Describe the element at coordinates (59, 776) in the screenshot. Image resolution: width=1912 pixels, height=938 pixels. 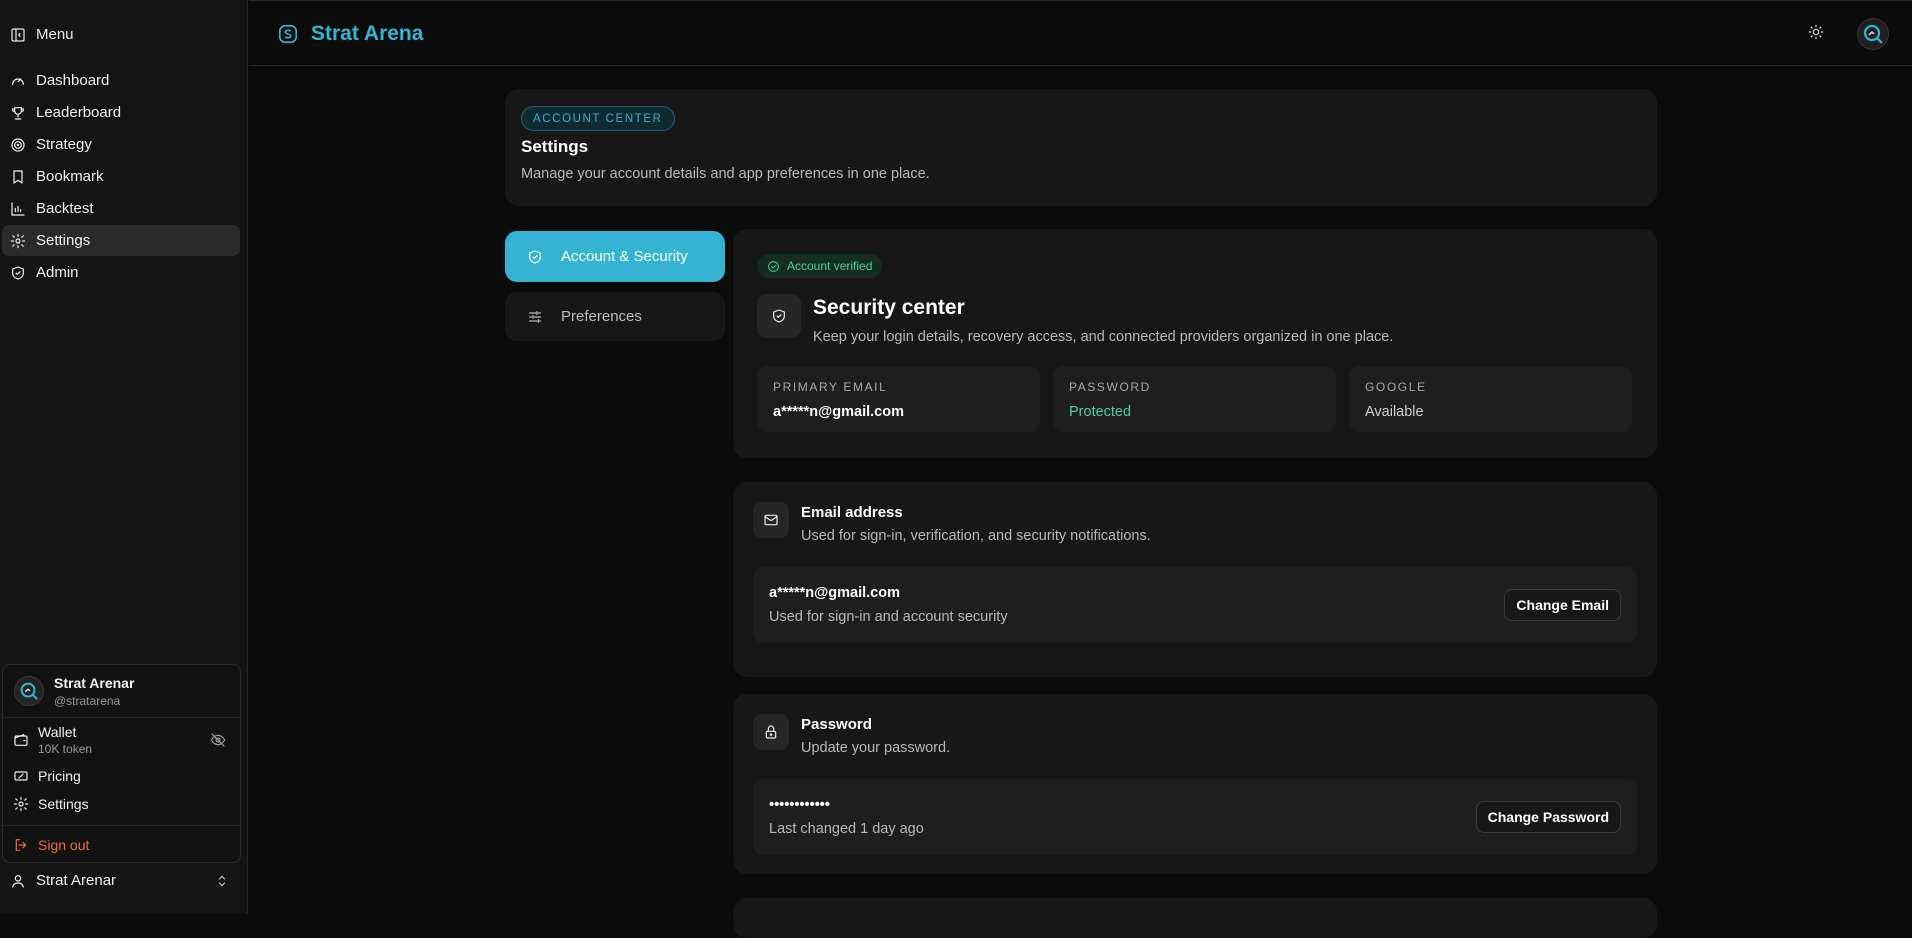
I see `pricing-label: Pricing` at that location.